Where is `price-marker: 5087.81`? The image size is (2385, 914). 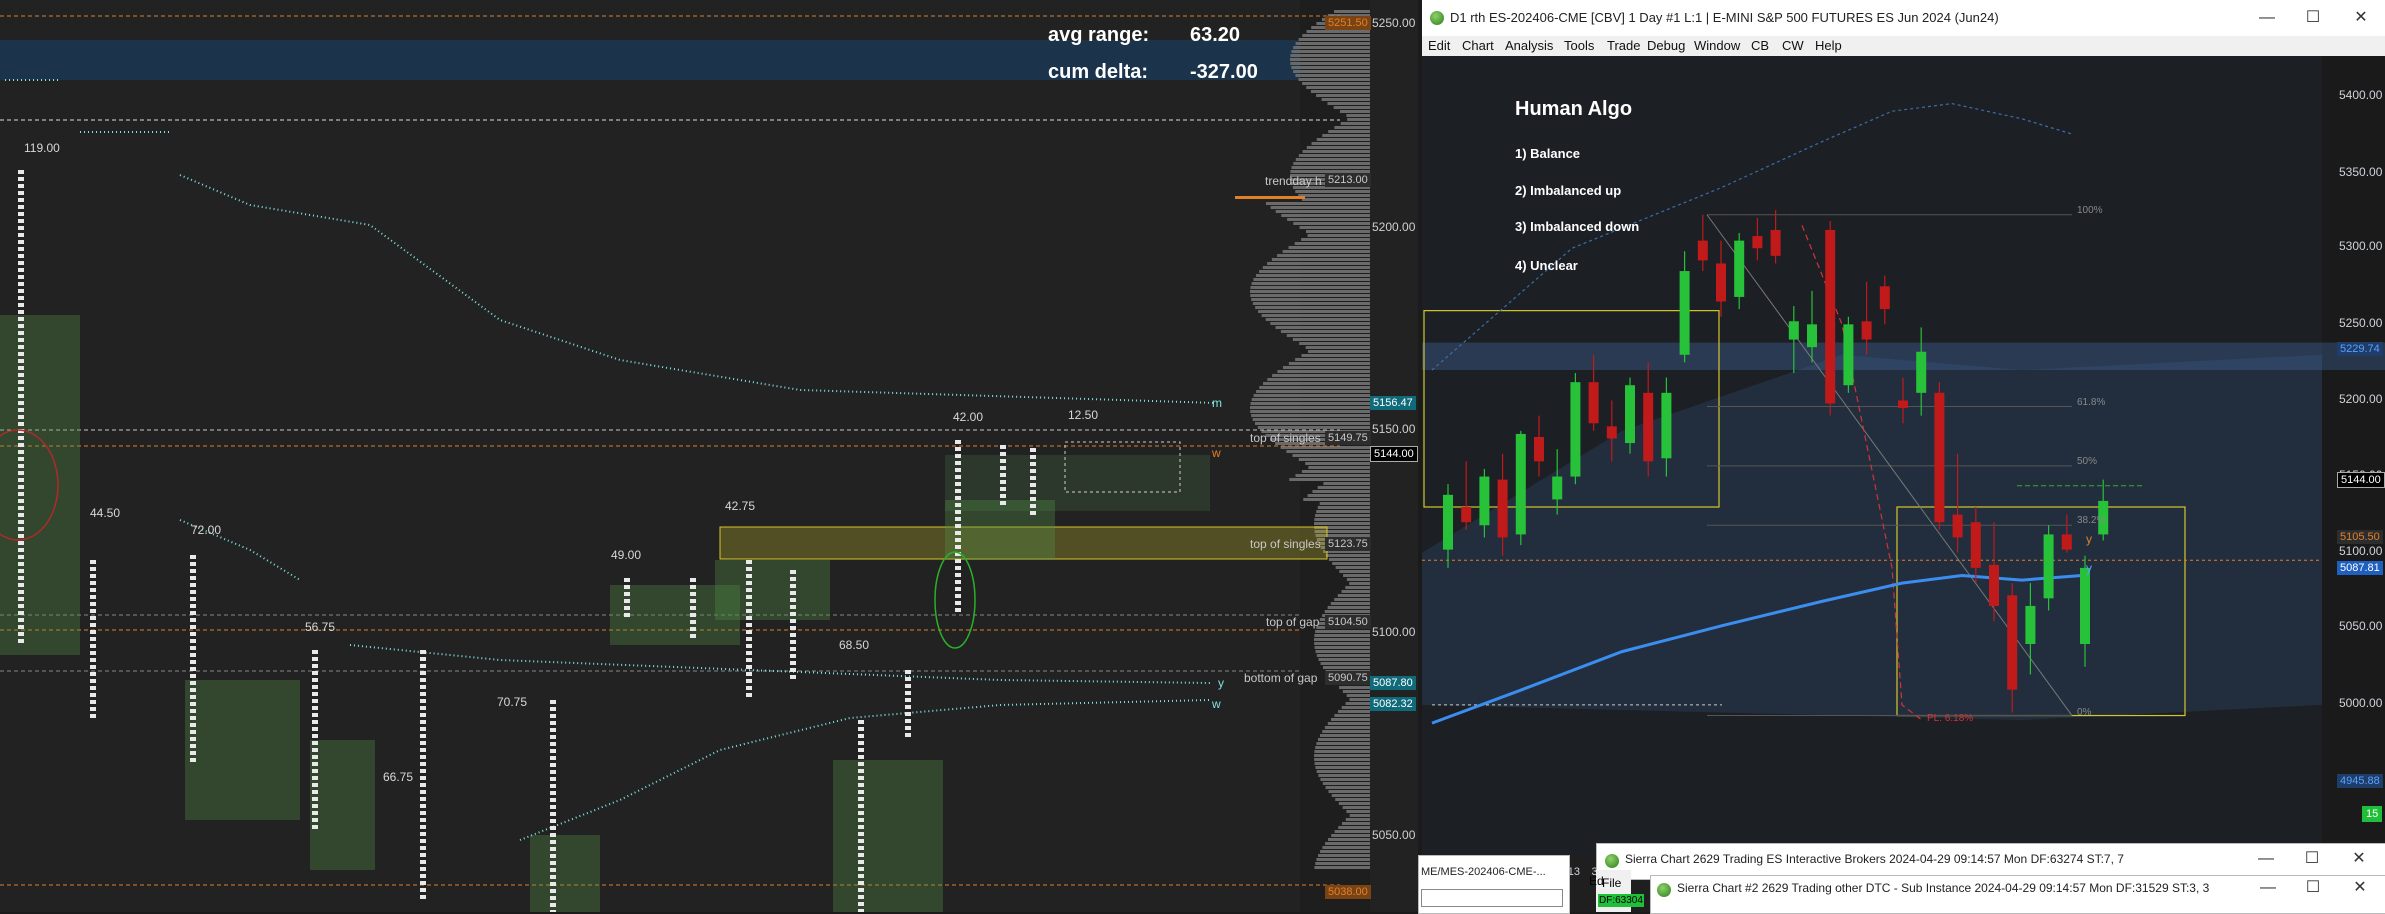 price-marker: 5087.81 is located at coordinates (2360, 568).